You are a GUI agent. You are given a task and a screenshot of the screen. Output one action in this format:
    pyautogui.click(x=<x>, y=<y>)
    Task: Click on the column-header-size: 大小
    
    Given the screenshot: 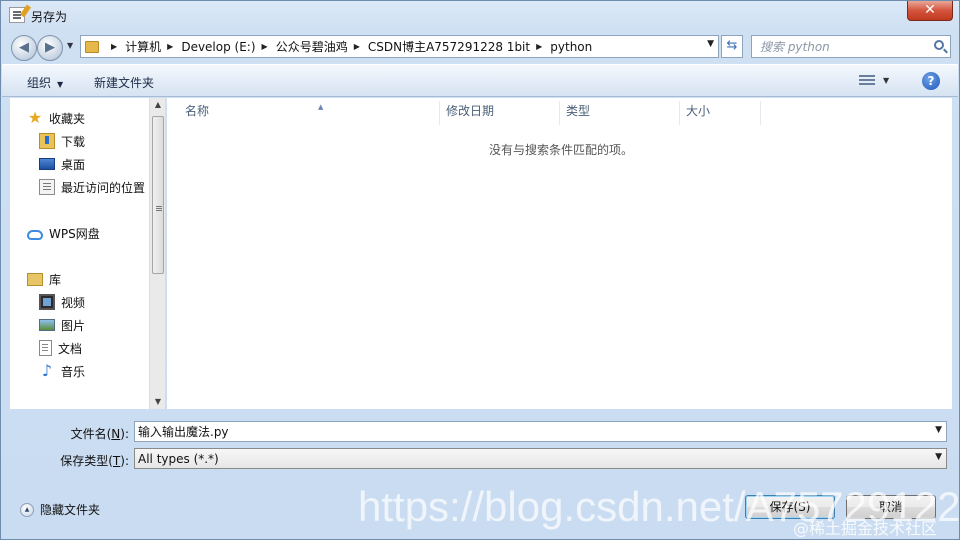 What is the action you would take?
    pyautogui.click(x=720, y=113)
    